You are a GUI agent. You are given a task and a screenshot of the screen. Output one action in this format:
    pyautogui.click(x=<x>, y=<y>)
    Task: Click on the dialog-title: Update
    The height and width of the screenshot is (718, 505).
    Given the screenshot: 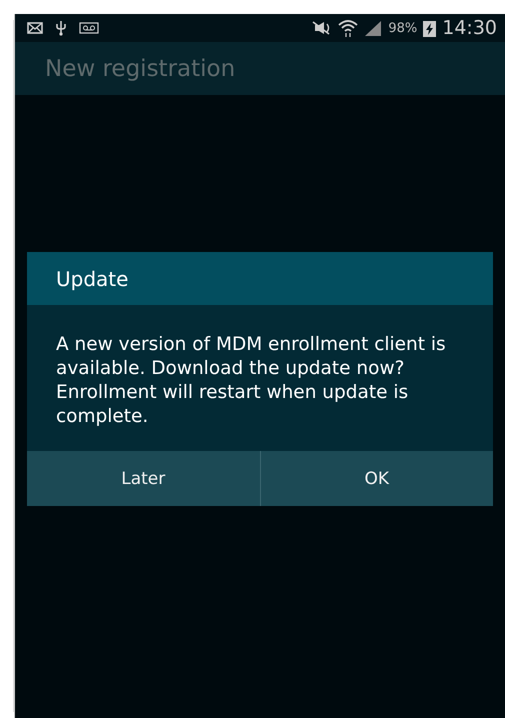 What is the action you would take?
    pyautogui.click(x=92, y=278)
    